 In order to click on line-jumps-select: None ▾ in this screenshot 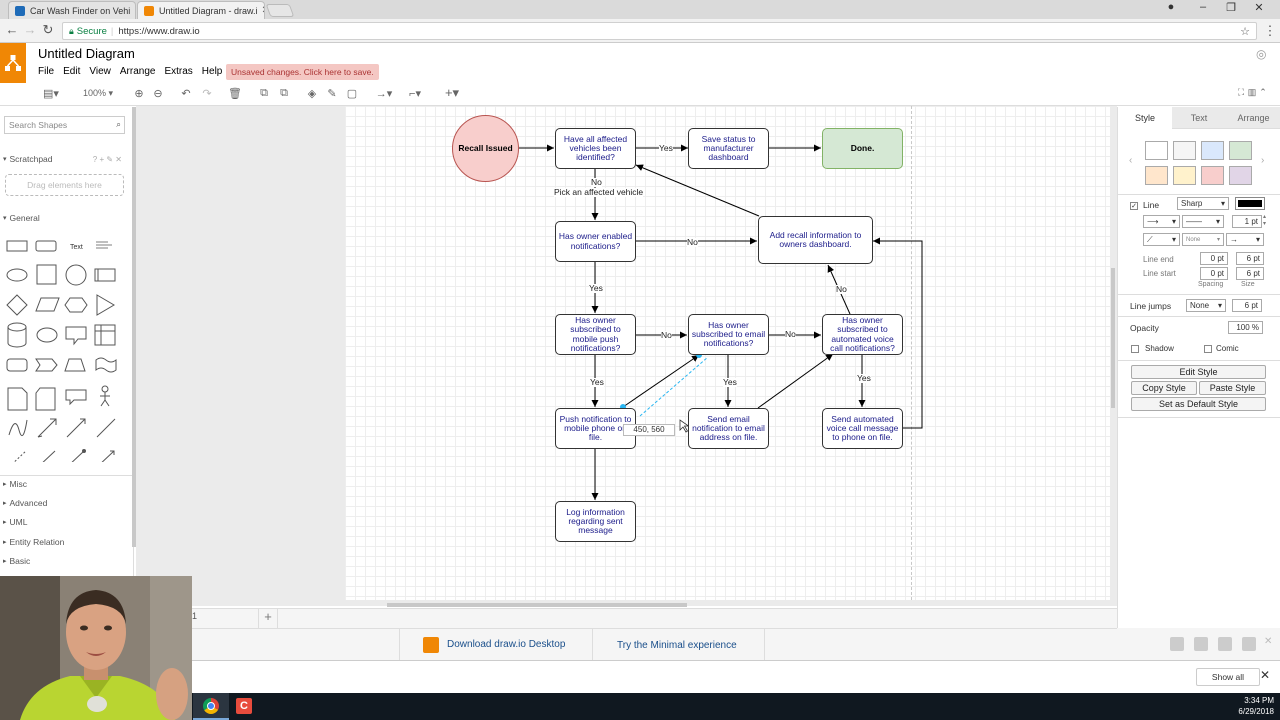, I will do `click(1206, 305)`.